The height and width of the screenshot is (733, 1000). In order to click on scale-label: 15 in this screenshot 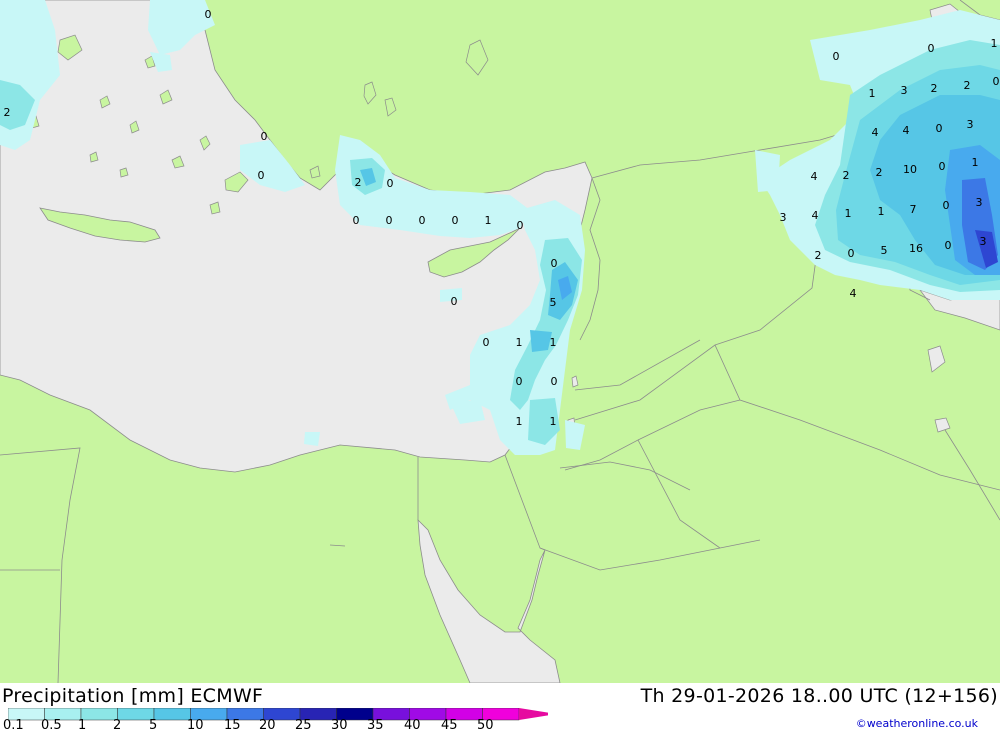, I will do `click(232, 725)`.